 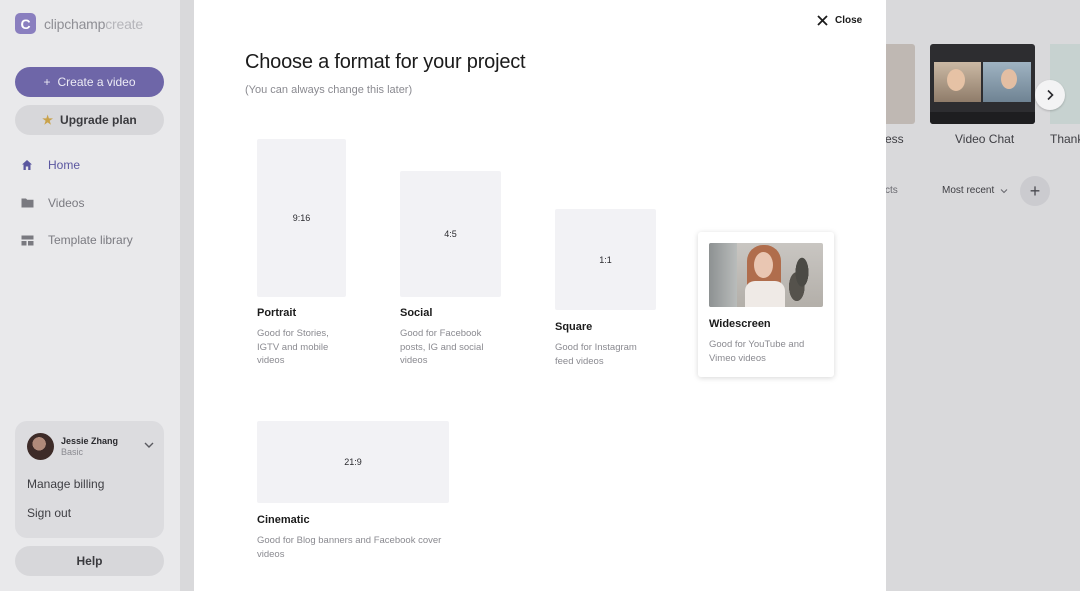 I want to click on template-thumbnail-video-chat, so click(x=982, y=84).